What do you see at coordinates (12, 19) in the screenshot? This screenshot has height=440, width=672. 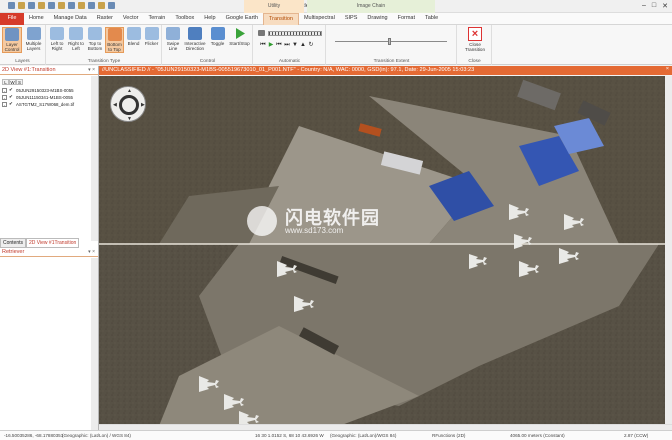 I see `tab-file: File` at bounding box center [12, 19].